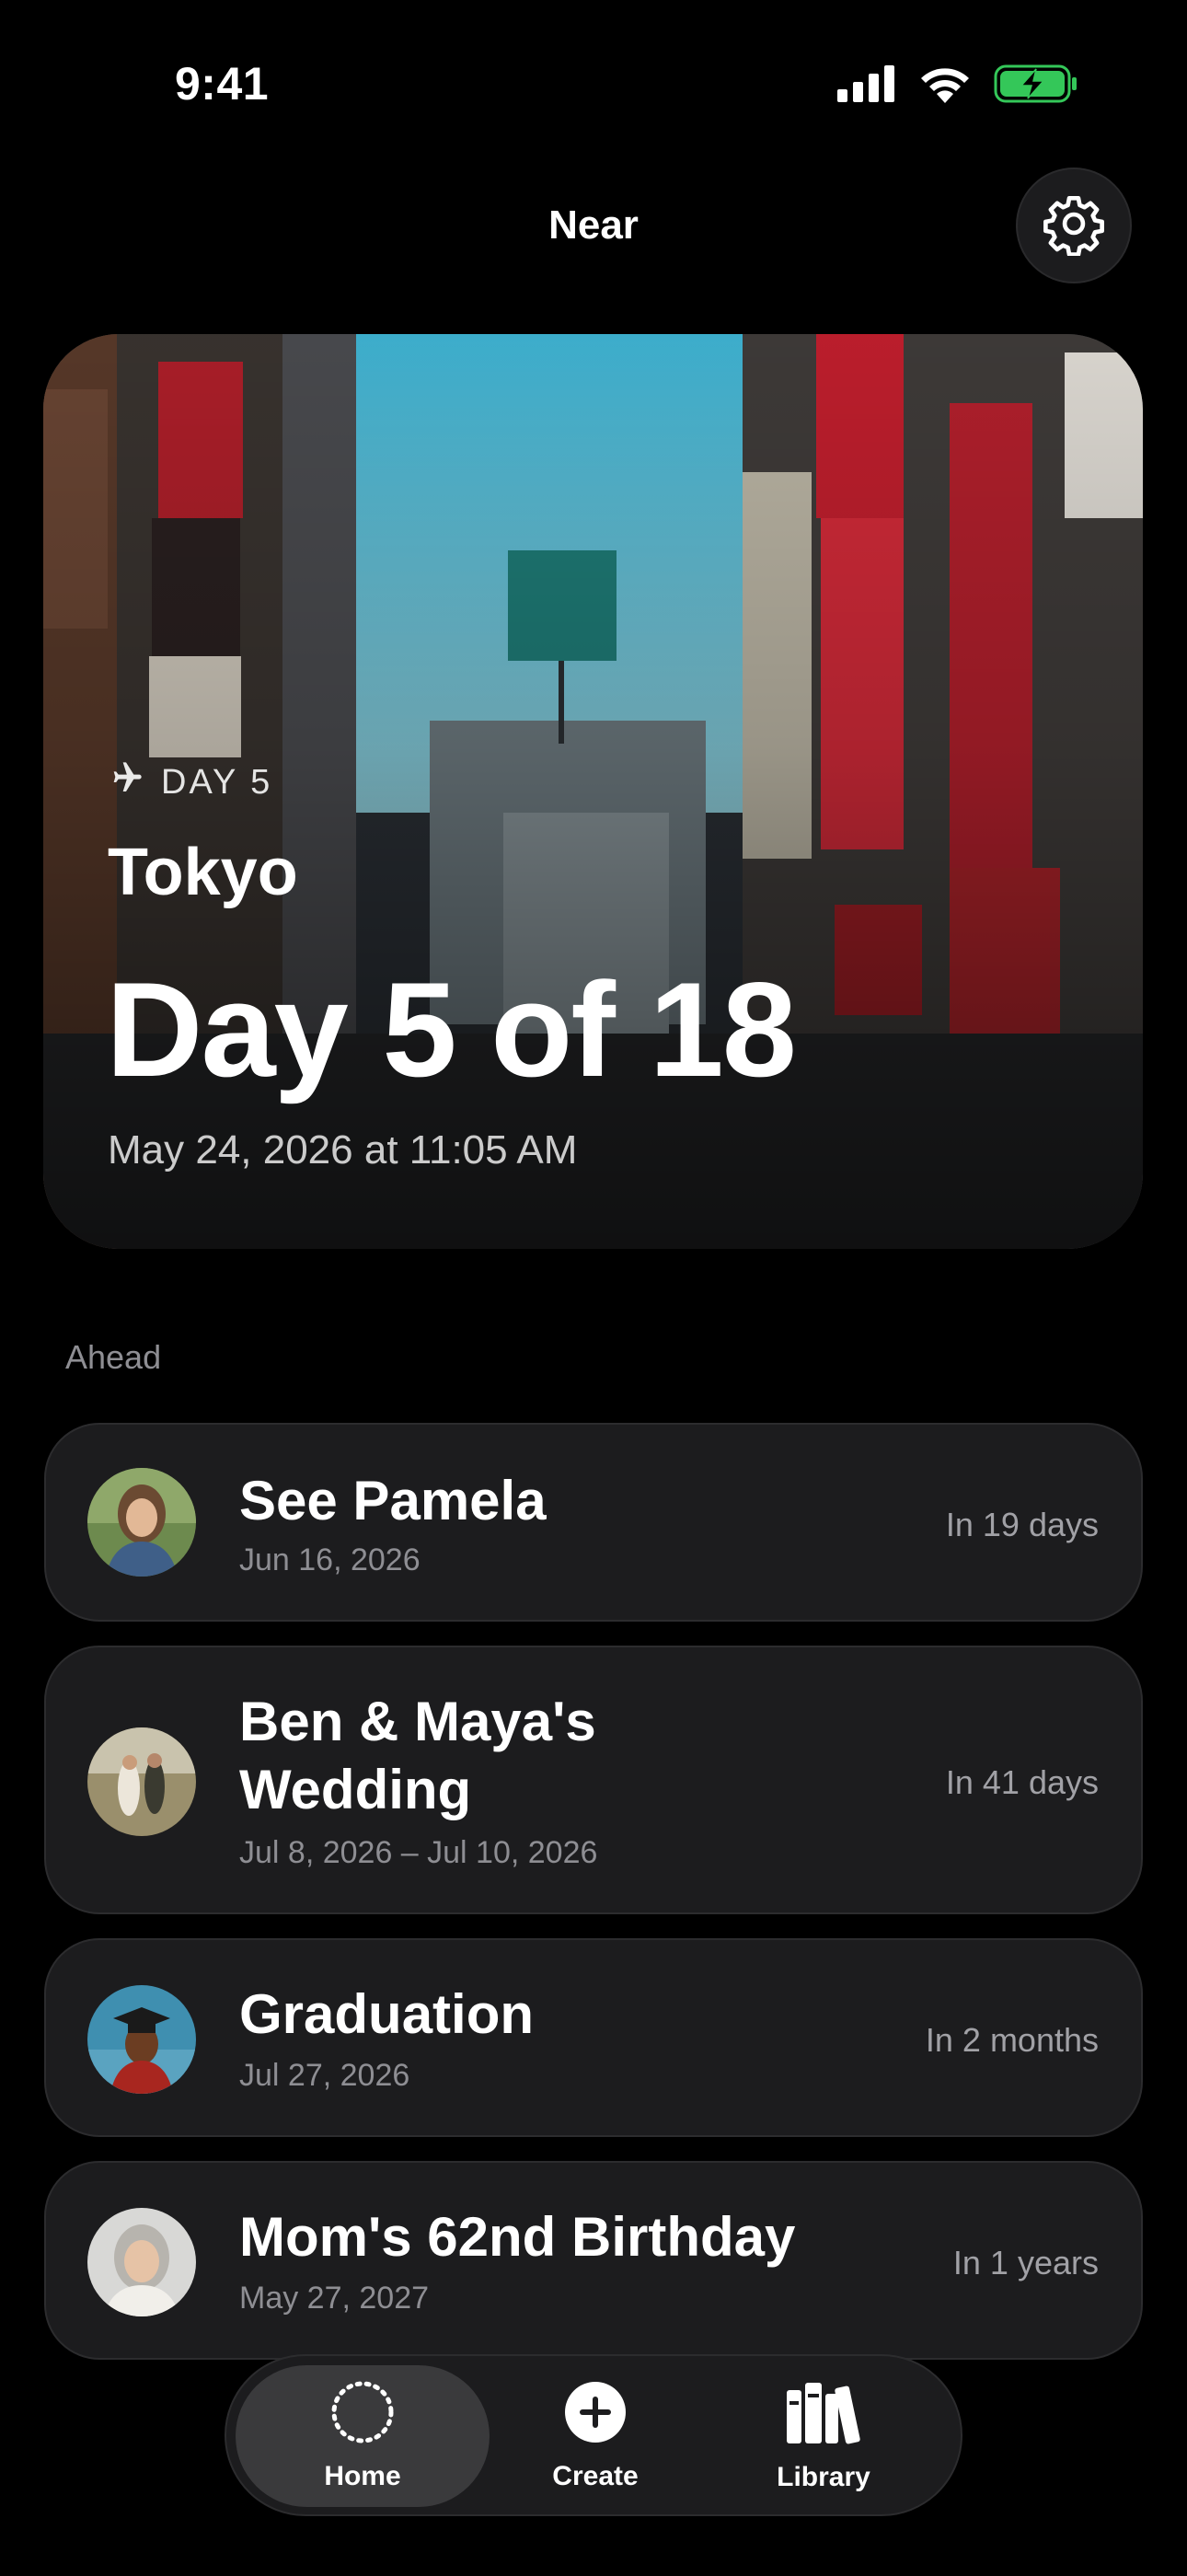  I want to click on event-date: Jul 27, 2026, so click(324, 2075).